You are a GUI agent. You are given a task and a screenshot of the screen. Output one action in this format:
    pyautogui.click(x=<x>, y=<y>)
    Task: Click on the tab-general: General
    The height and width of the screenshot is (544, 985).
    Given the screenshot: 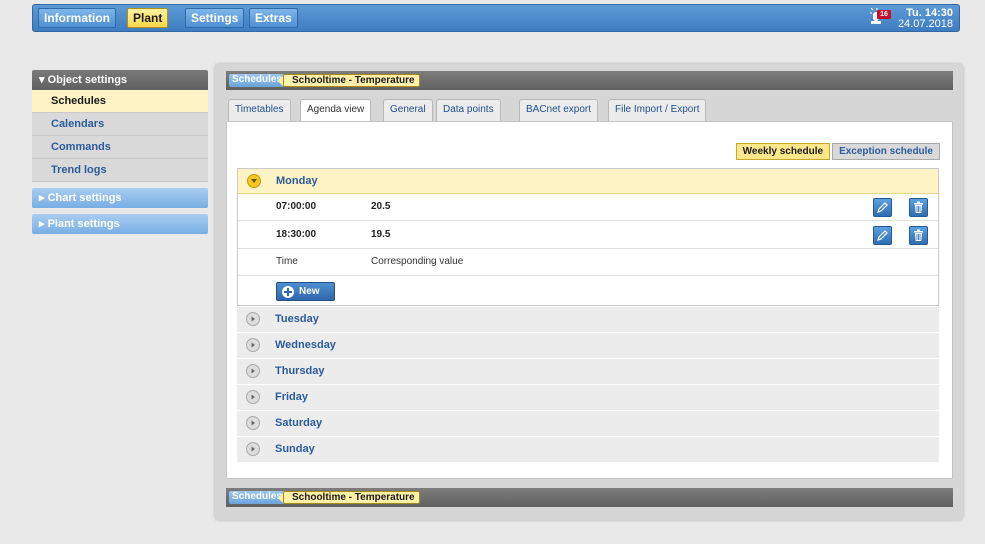 What is the action you would take?
    pyautogui.click(x=408, y=110)
    